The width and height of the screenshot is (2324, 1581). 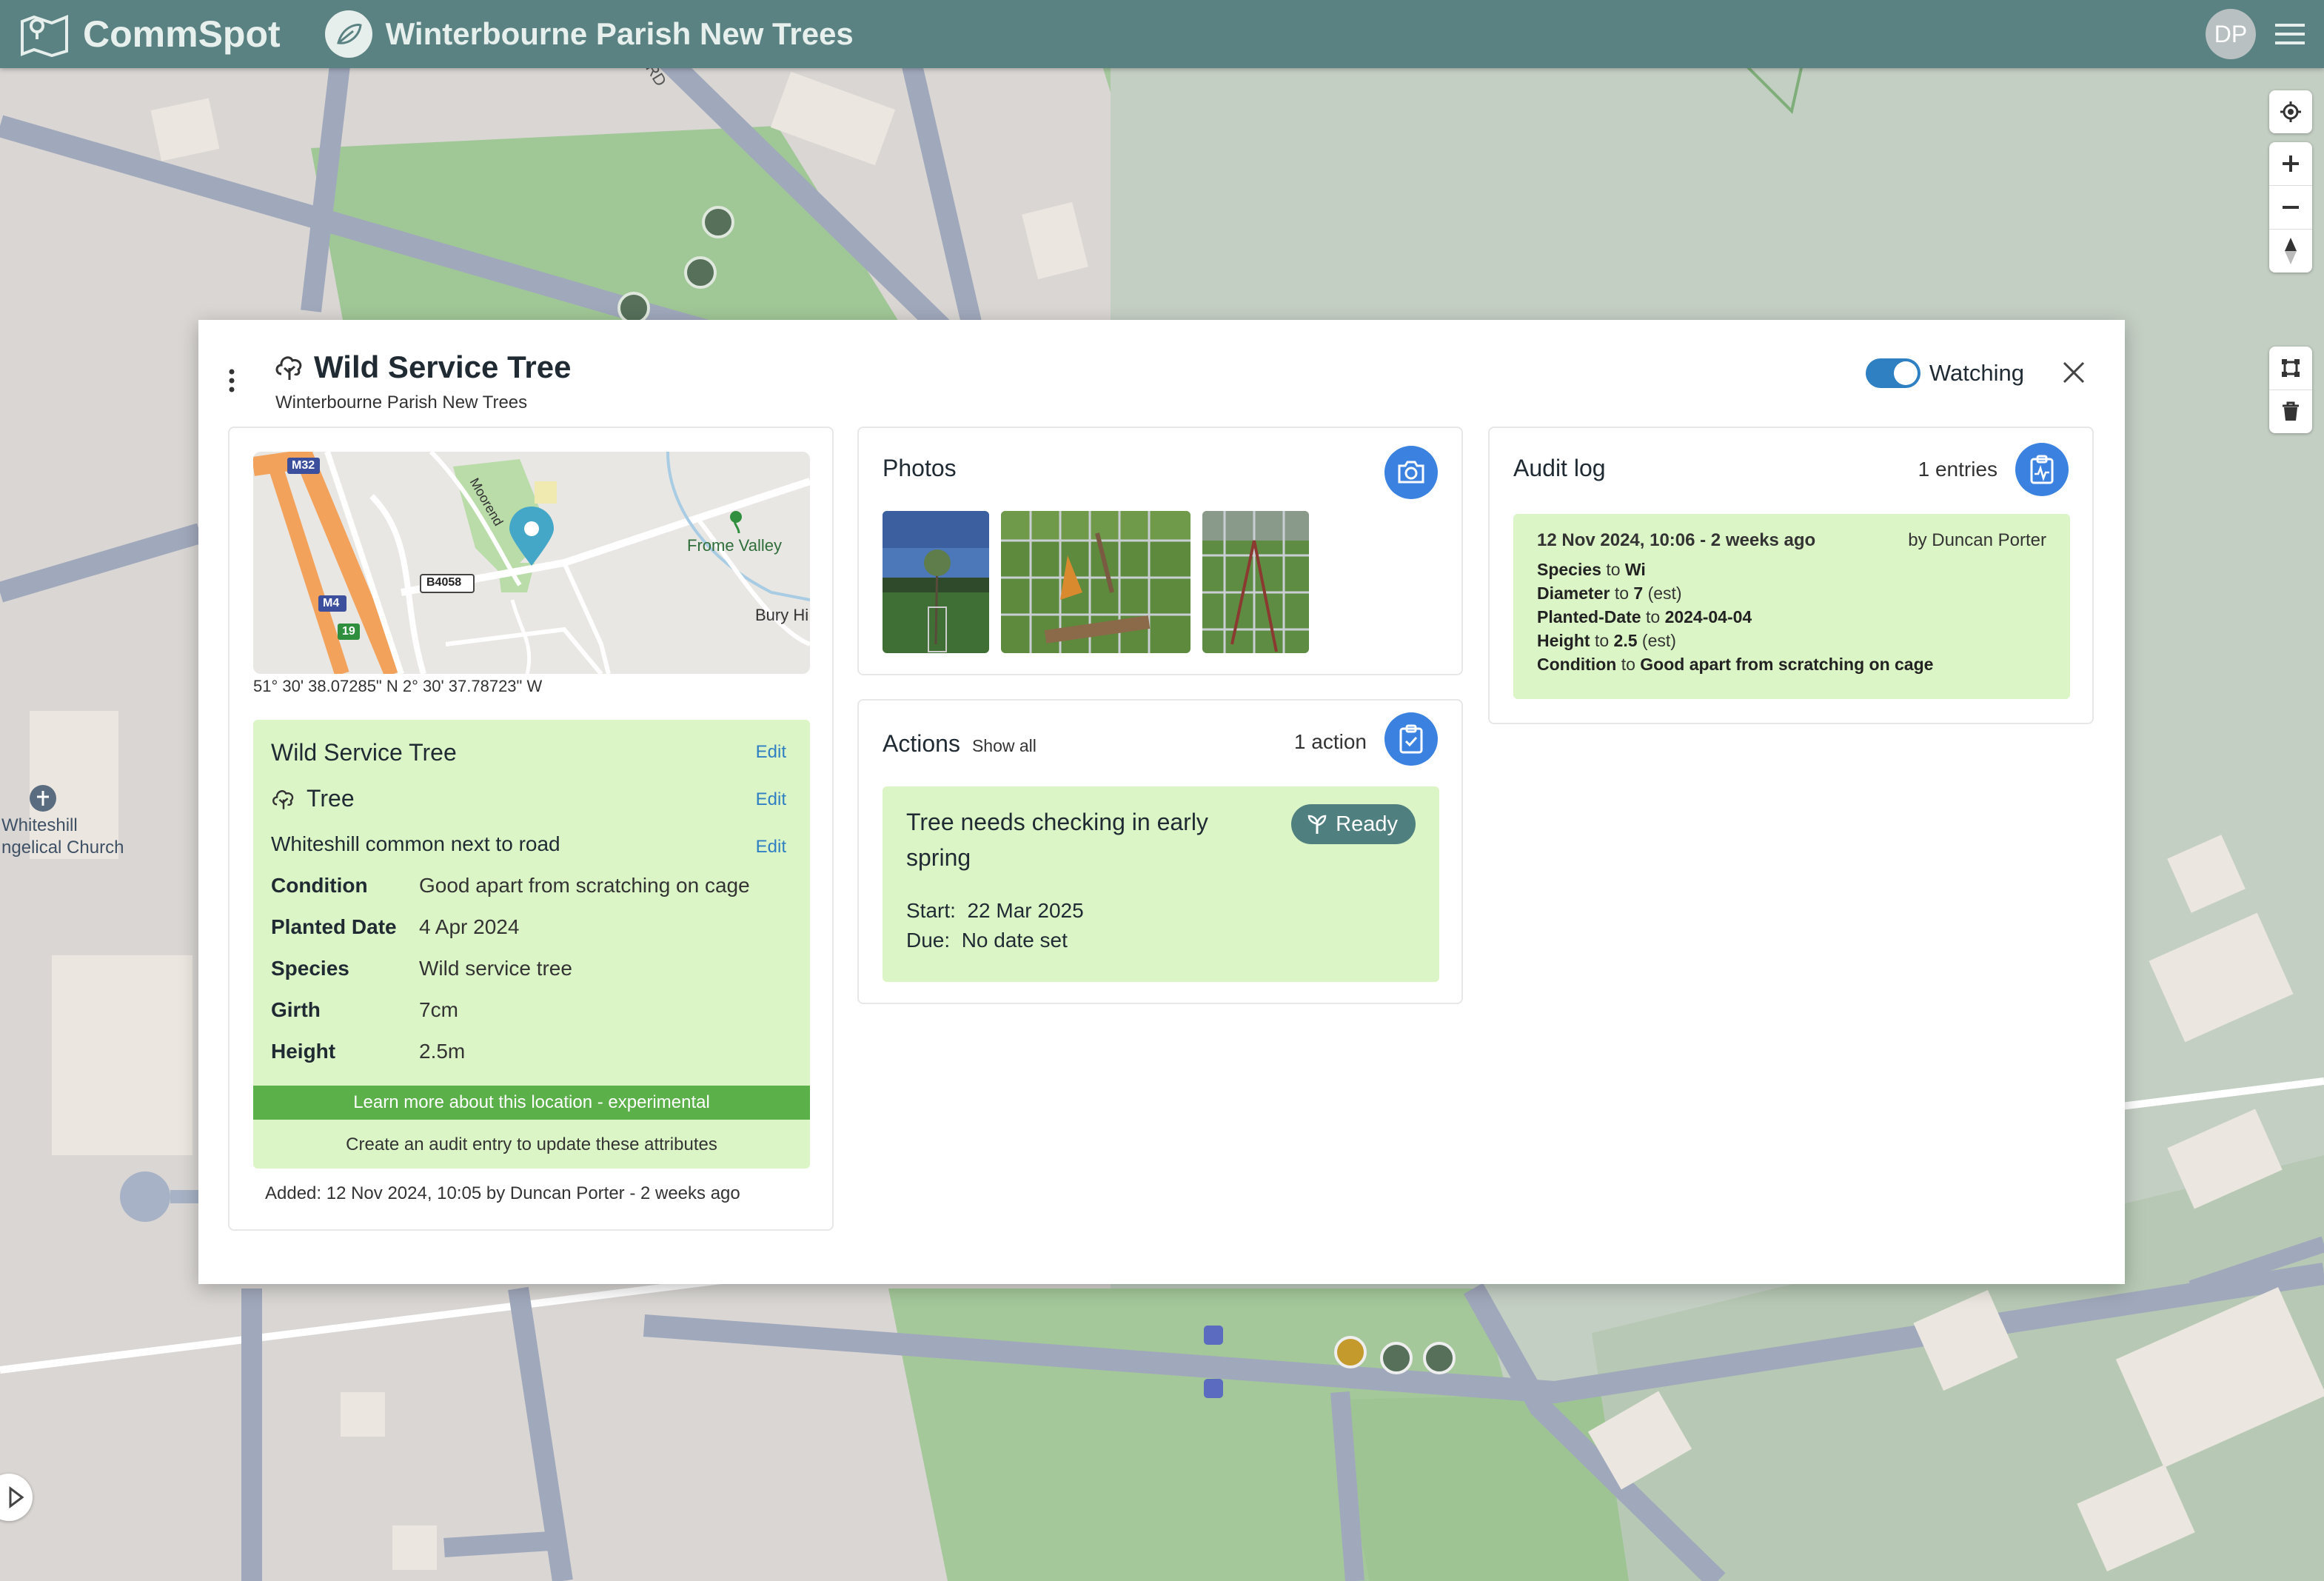 I want to click on attr-label-height: Height, so click(x=303, y=1051).